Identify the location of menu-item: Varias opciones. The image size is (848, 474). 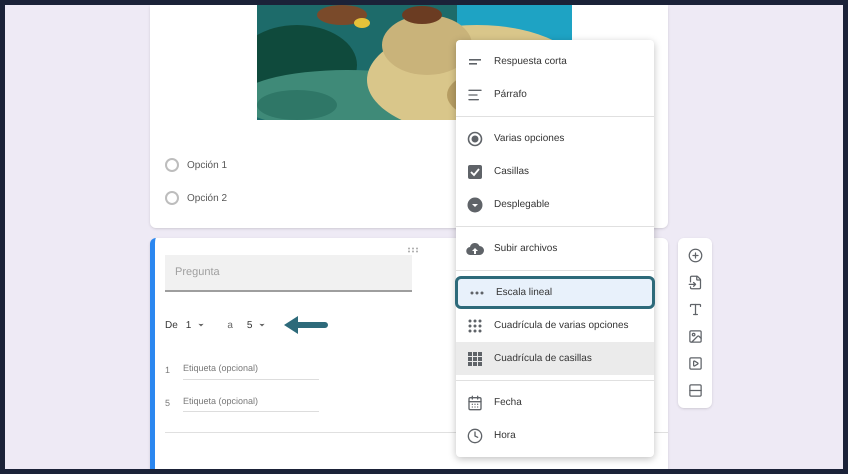
(555, 138).